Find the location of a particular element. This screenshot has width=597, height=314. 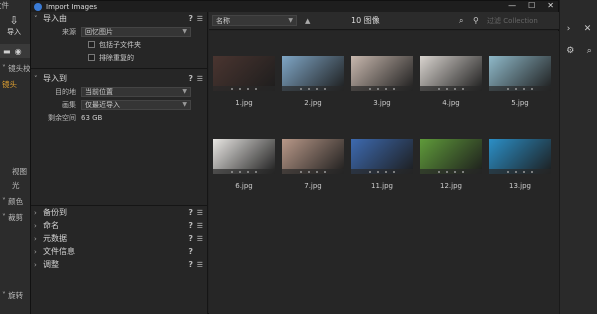

thumbnail-item: 2.jpg is located at coordinates (313, 81).